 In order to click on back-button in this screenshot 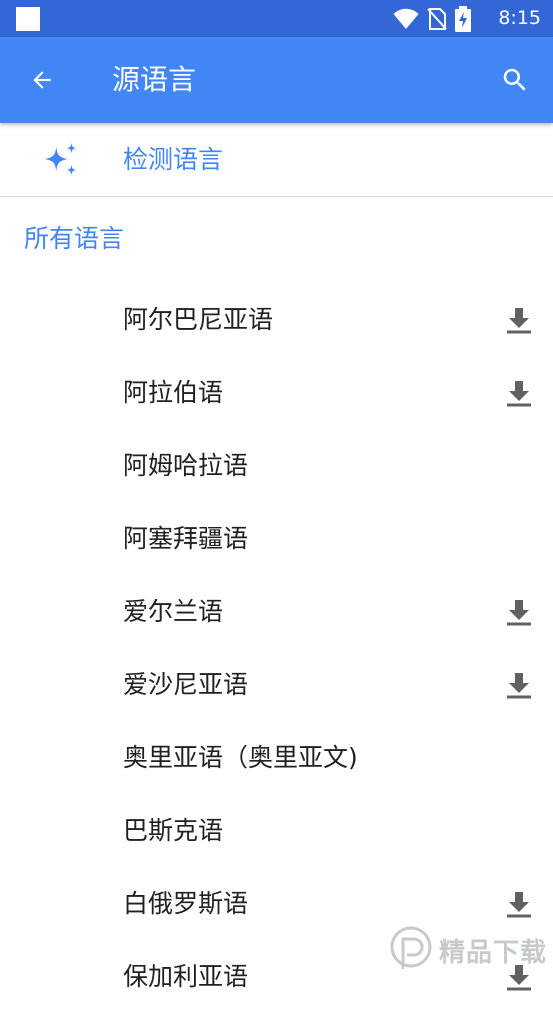, I will do `click(42, 80)`.